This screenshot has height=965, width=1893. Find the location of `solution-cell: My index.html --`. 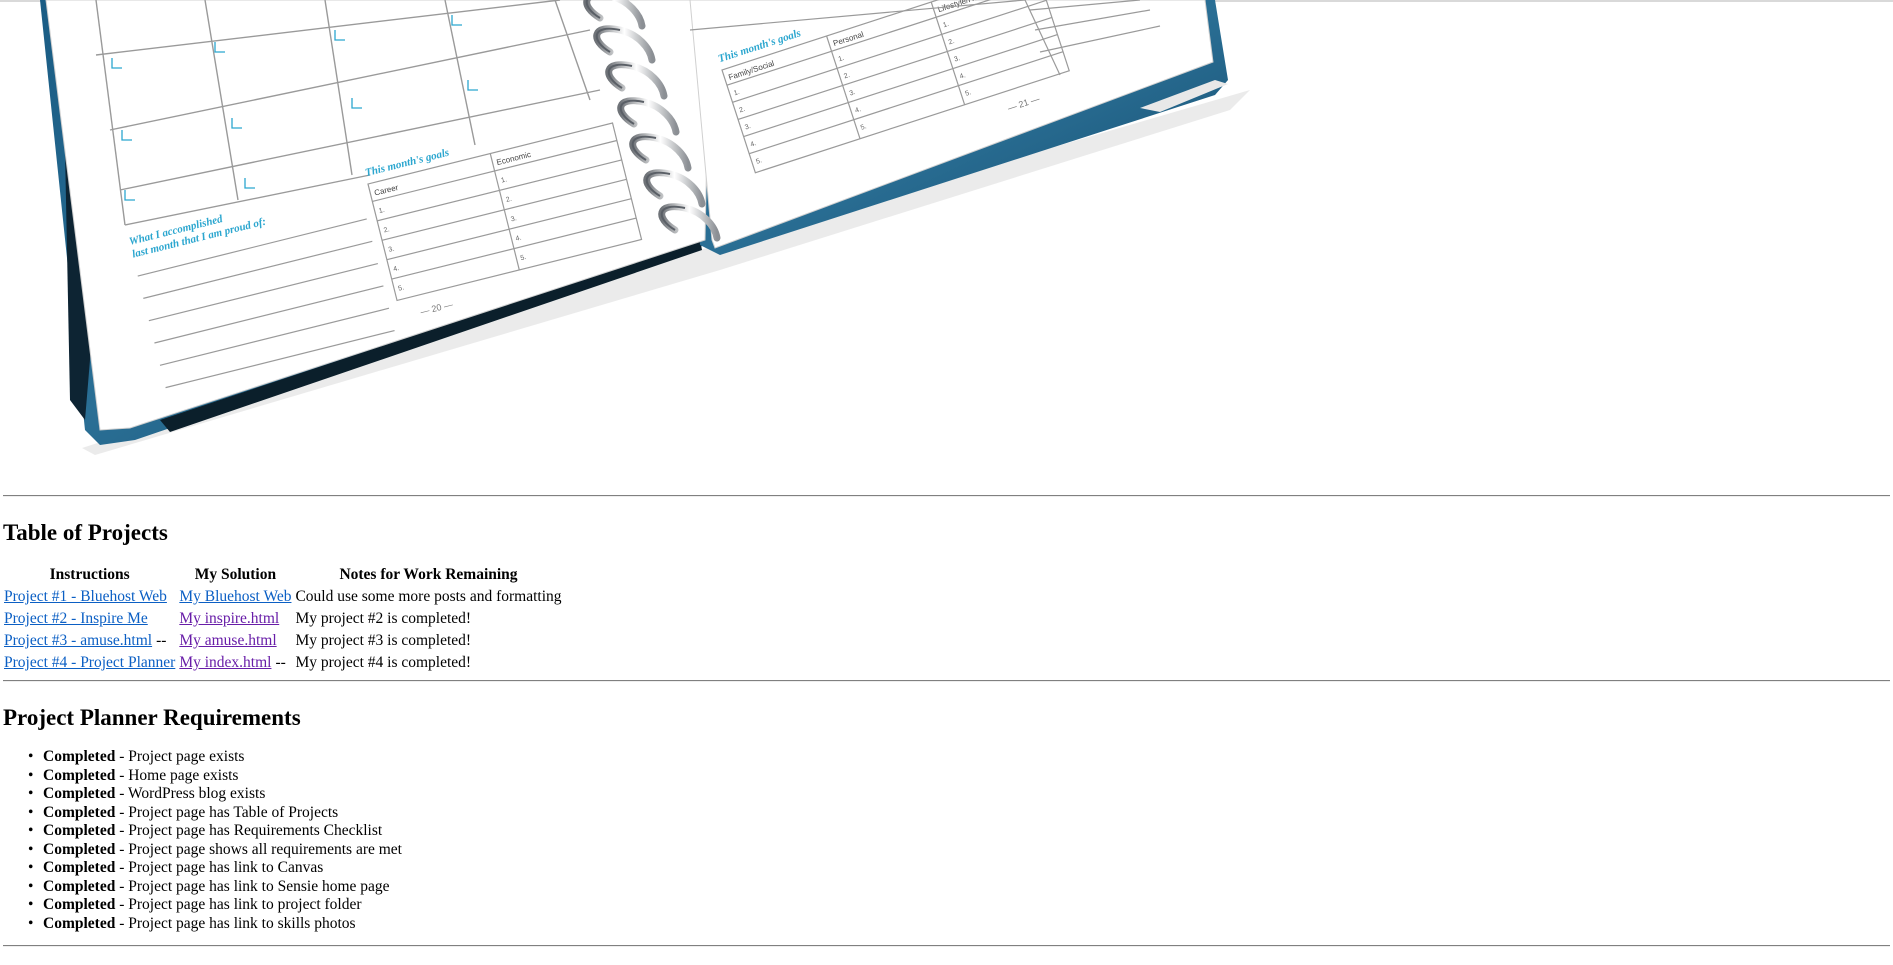

solution-cell: My index.html -- is located at coordinates (235, 663).